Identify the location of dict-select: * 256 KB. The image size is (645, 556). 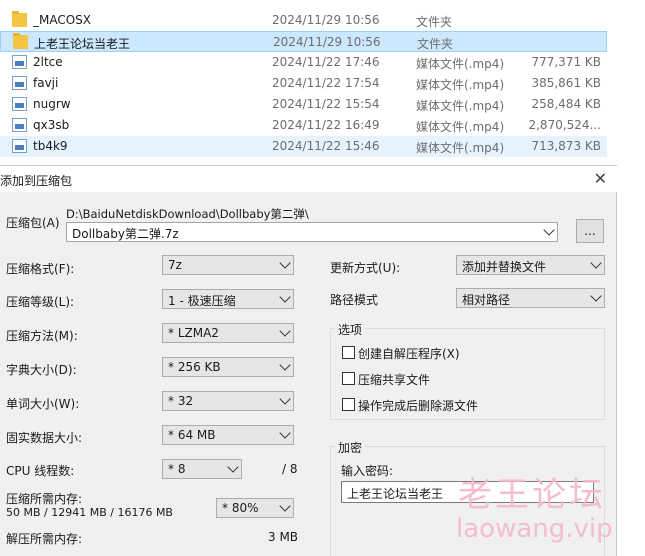
(228, 367).